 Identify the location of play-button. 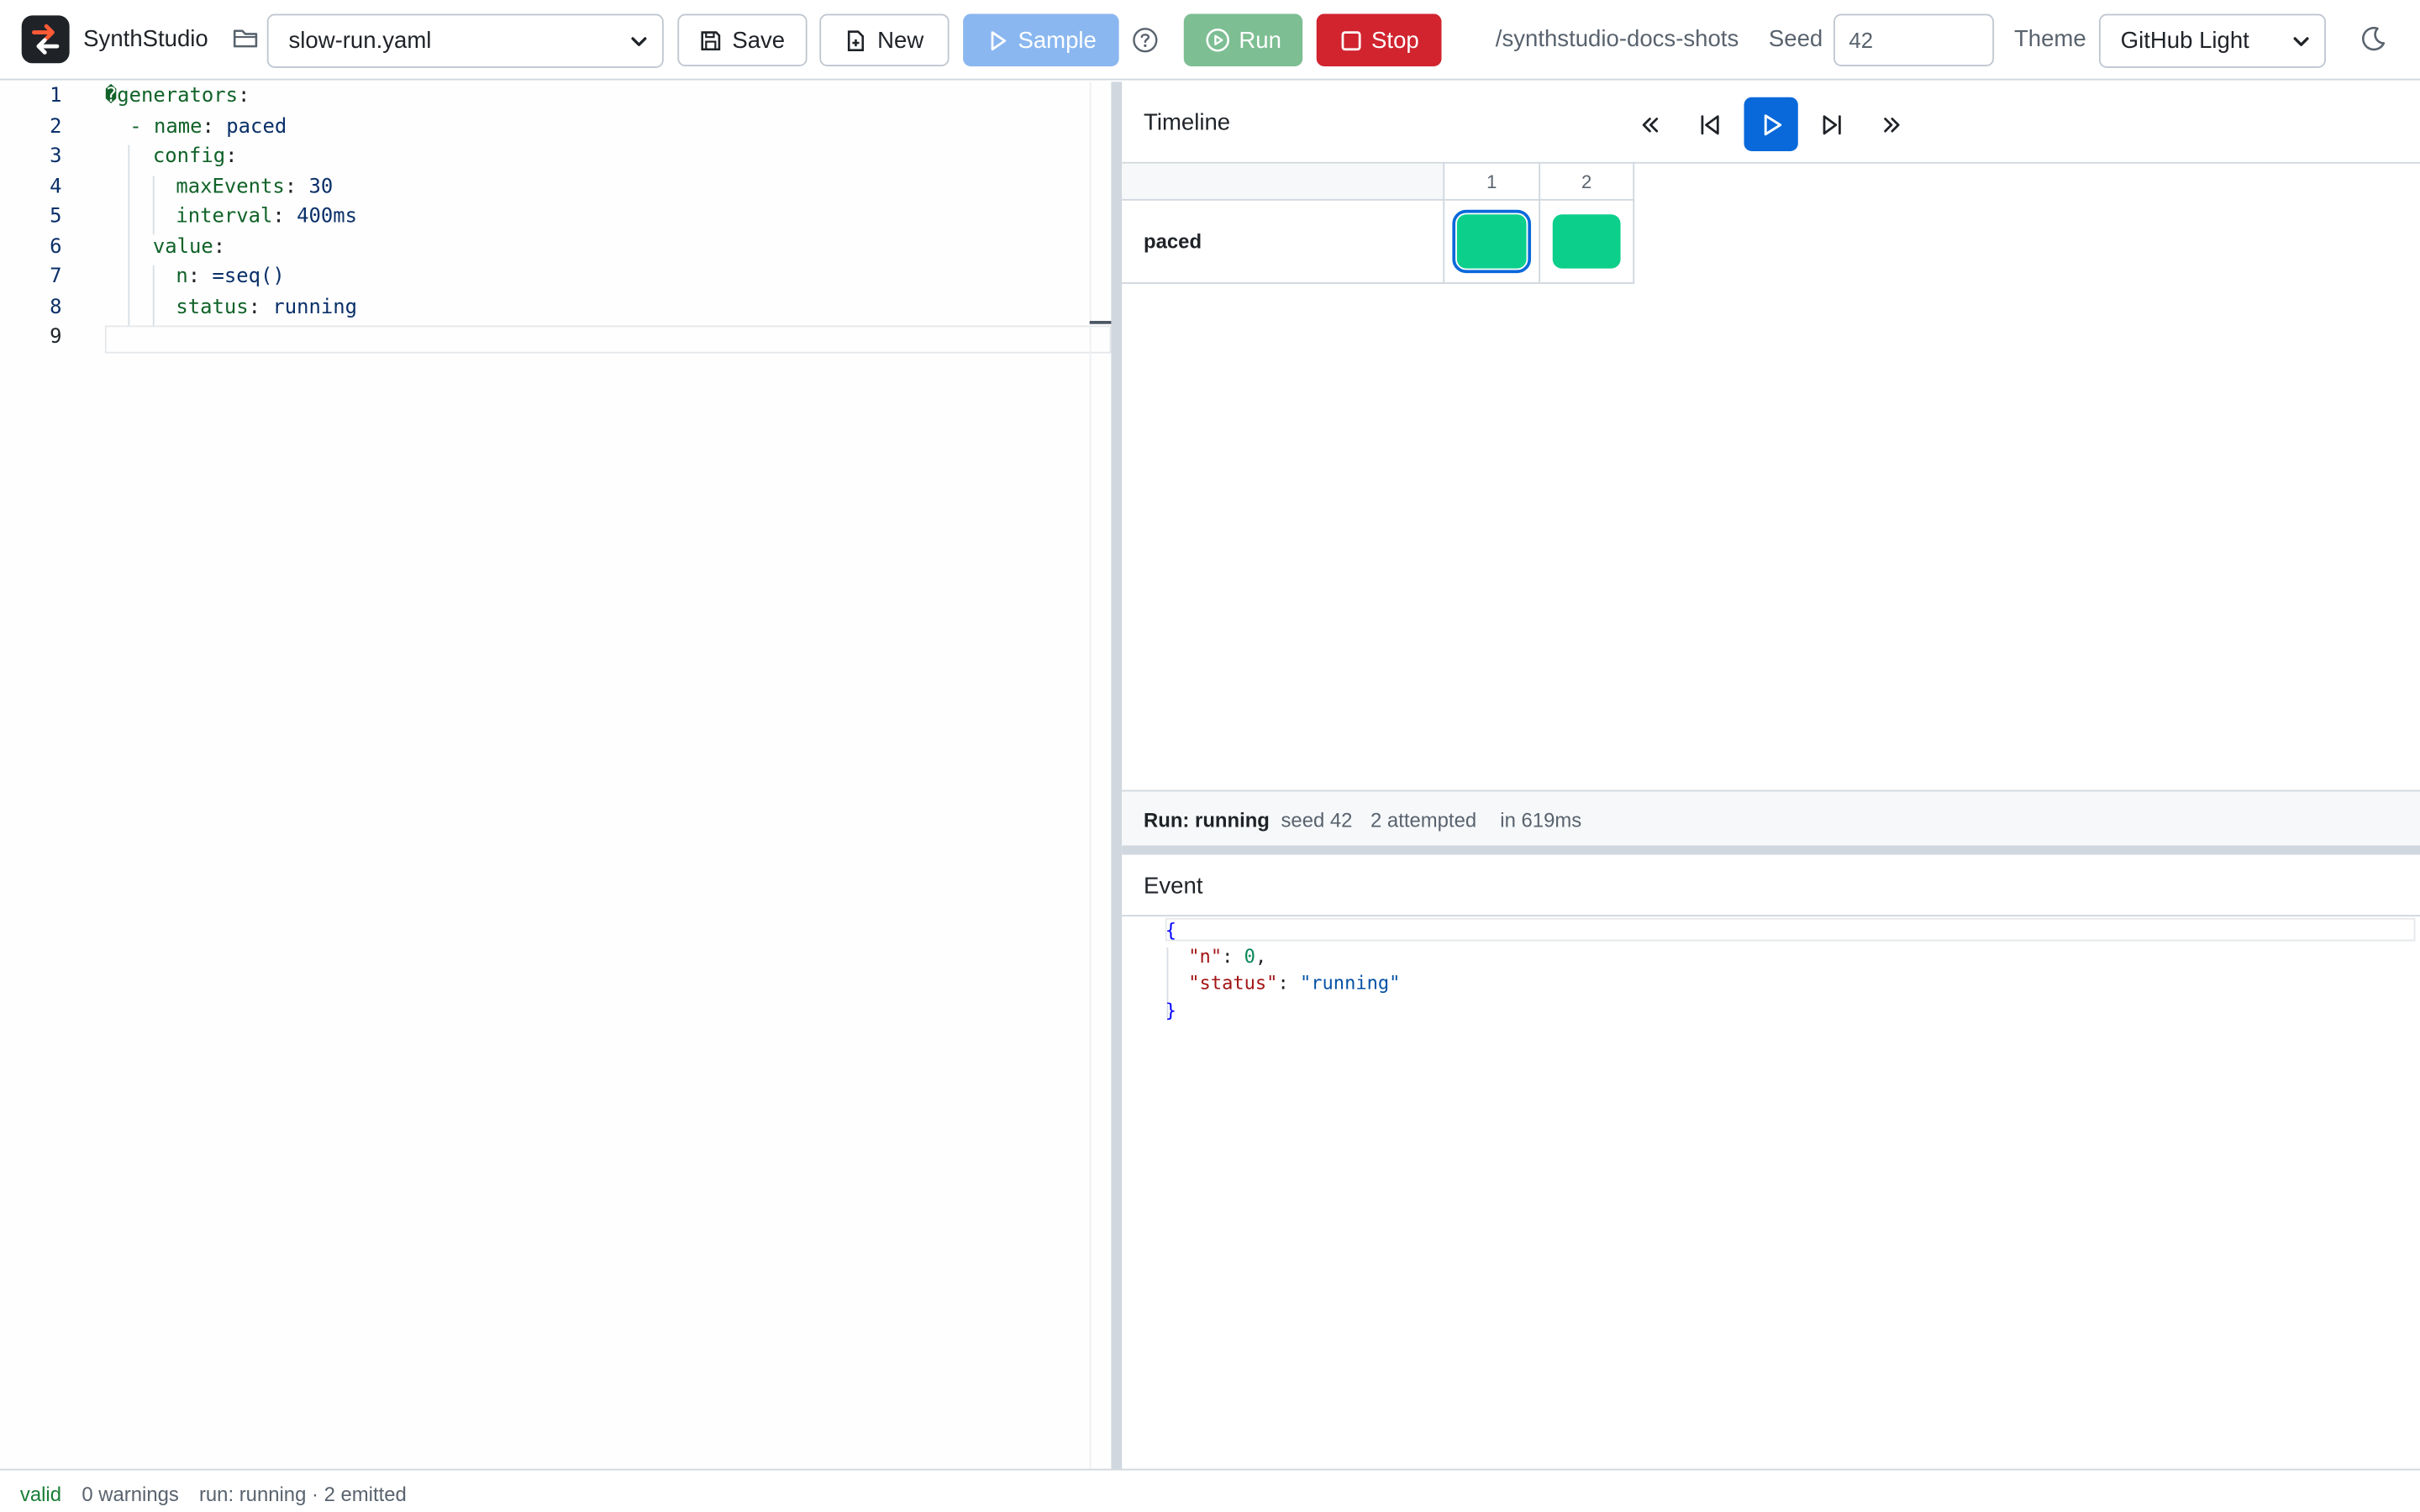
(1771, 124).